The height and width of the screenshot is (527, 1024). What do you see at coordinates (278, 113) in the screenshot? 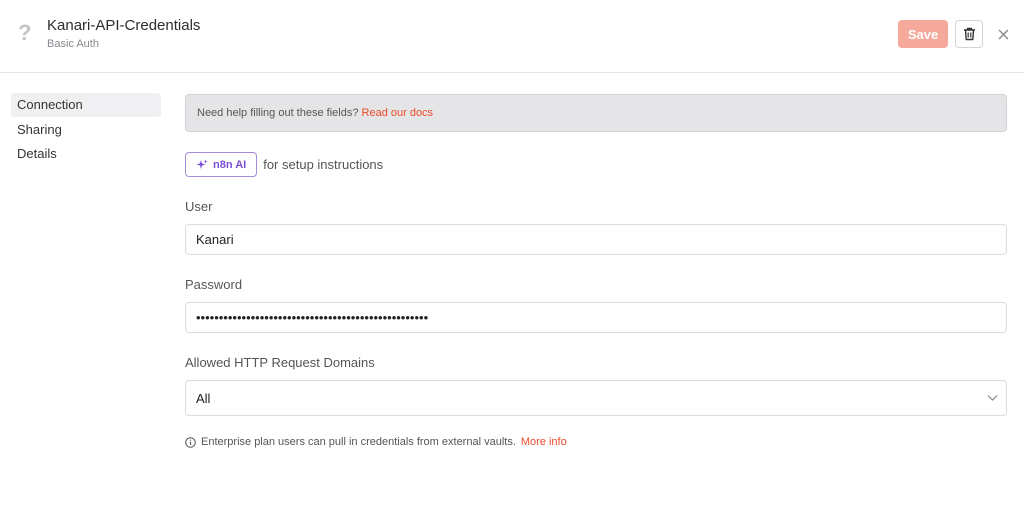
I see `help-text: Need help filling out these fields?` at bounding box center [278, 113].